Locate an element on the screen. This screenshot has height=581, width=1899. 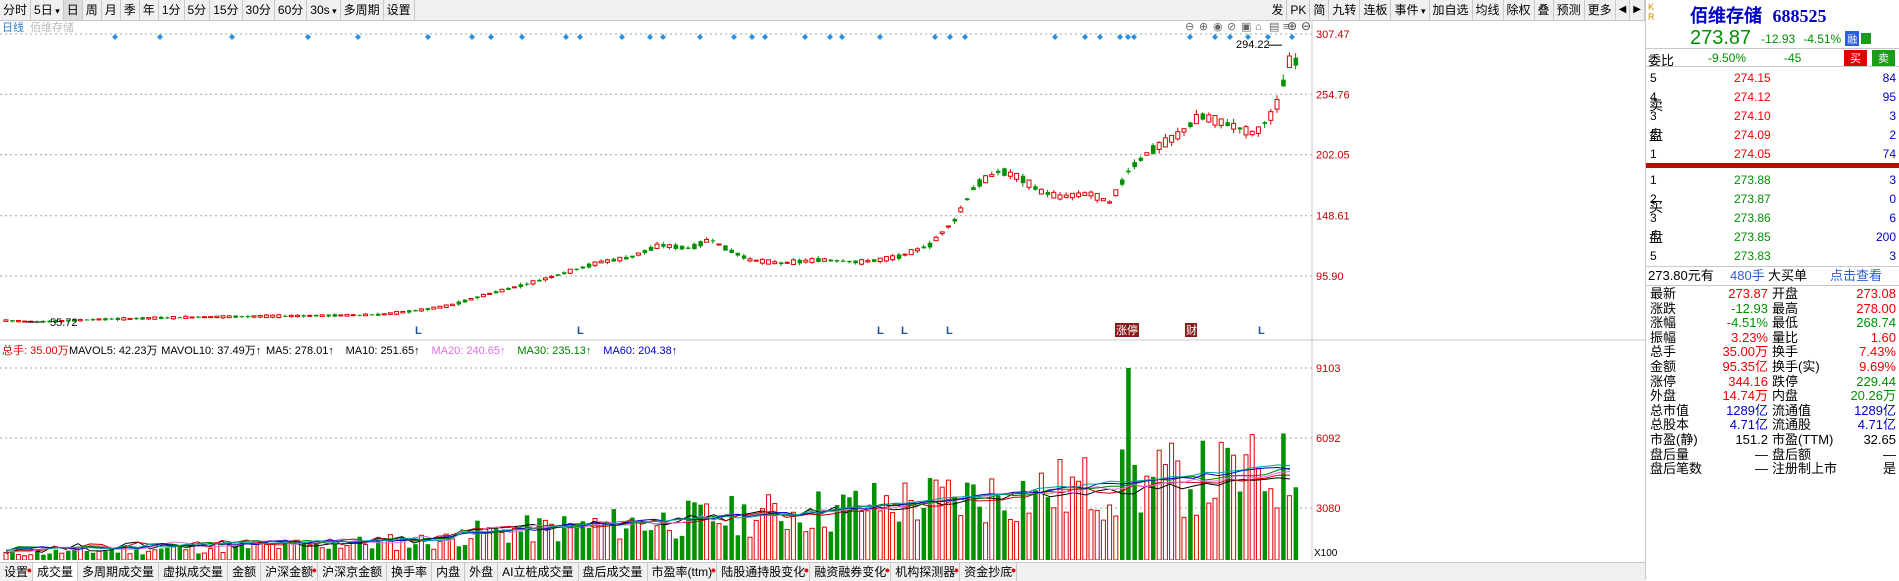
indicator-tab-13: 陆股通持股变化 ● is located at coordinates (764, 572).